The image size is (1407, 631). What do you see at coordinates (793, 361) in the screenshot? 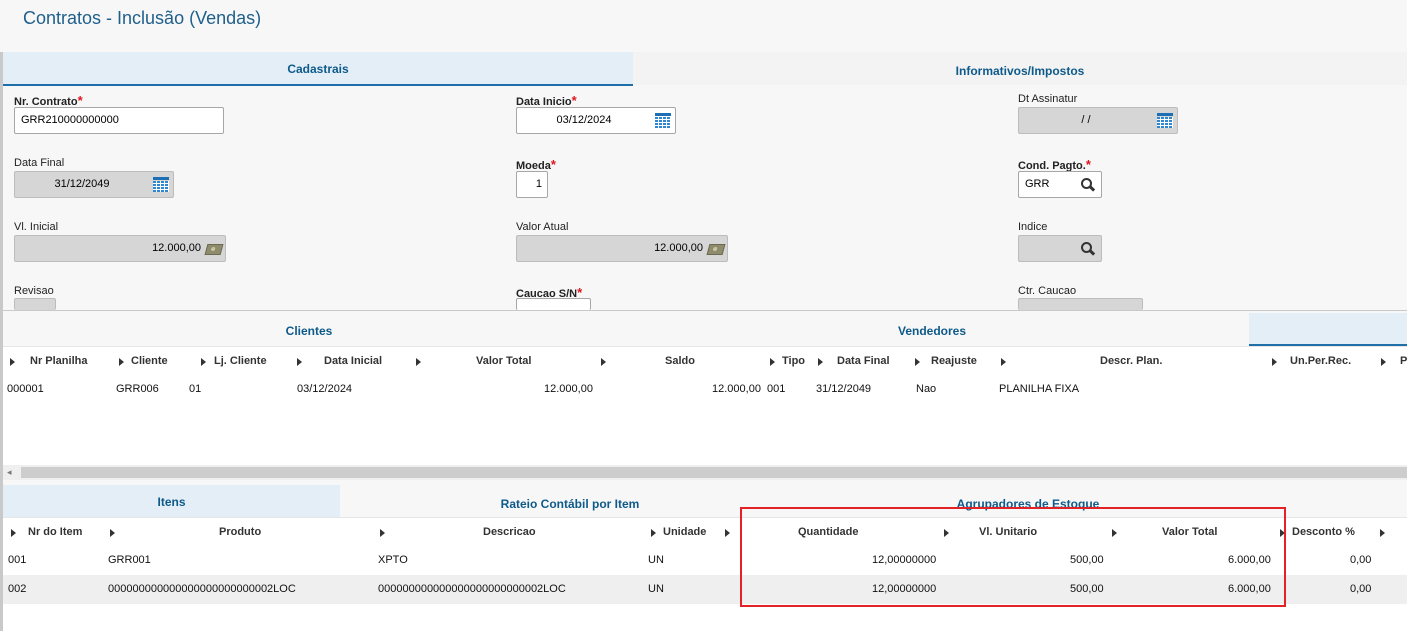
I see `col-tipo: Tipo` at bounding box center [793, 361].